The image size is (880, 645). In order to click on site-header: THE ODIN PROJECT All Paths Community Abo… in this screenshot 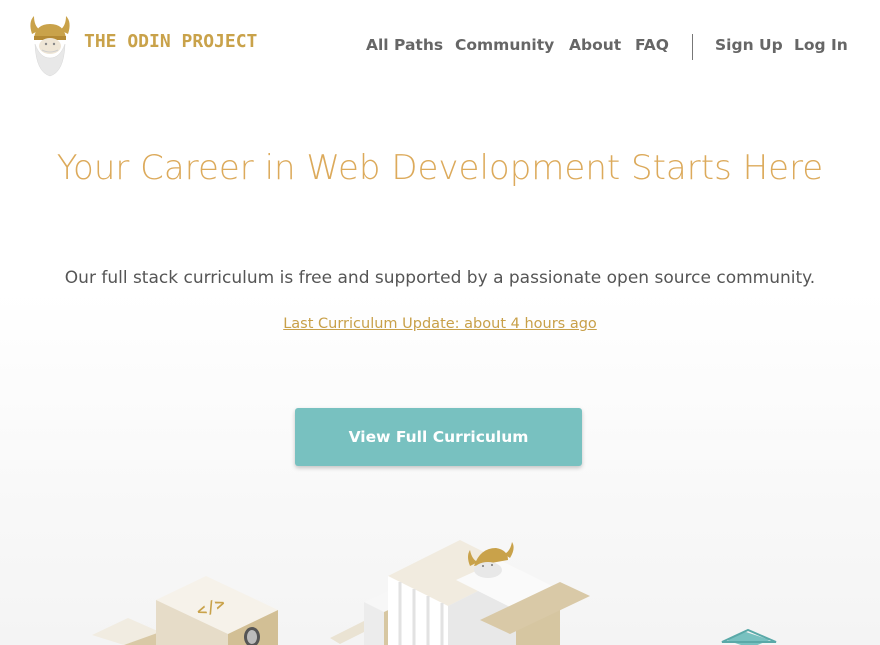, I will do `click(440, 46)`.